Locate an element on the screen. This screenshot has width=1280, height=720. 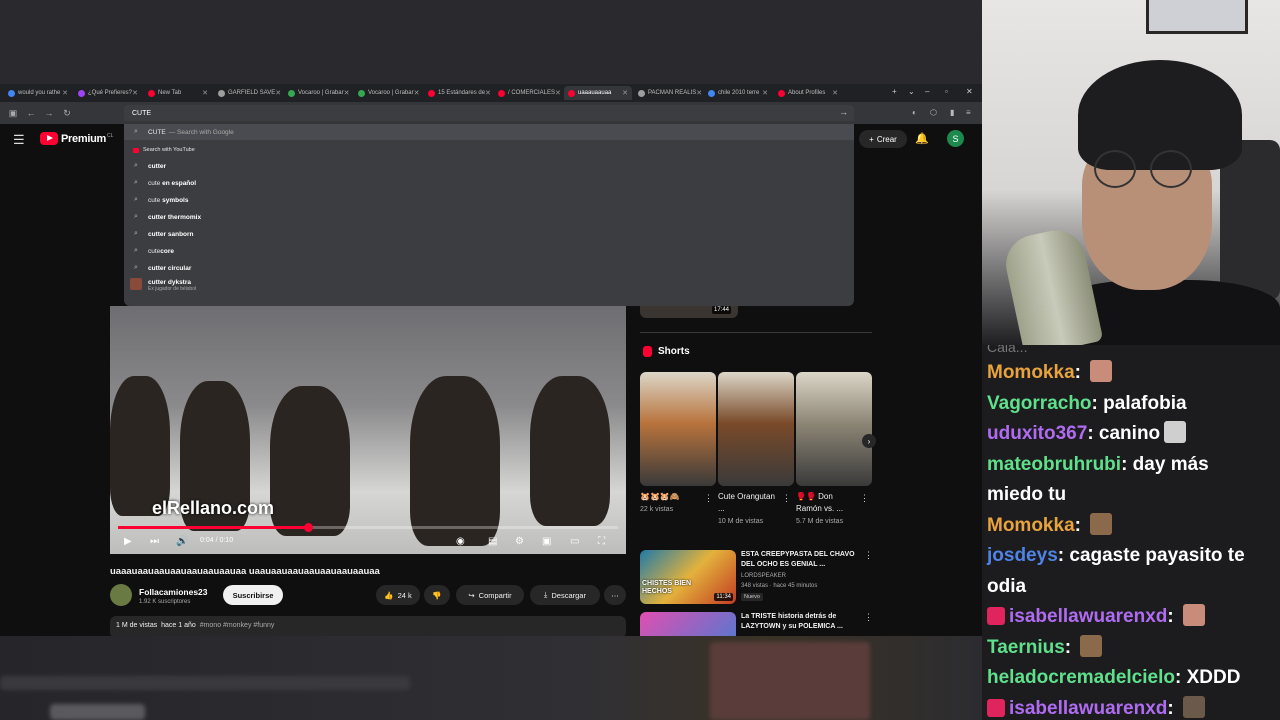
tab: About Profiles ✕ is located at coordinates (808, 93).